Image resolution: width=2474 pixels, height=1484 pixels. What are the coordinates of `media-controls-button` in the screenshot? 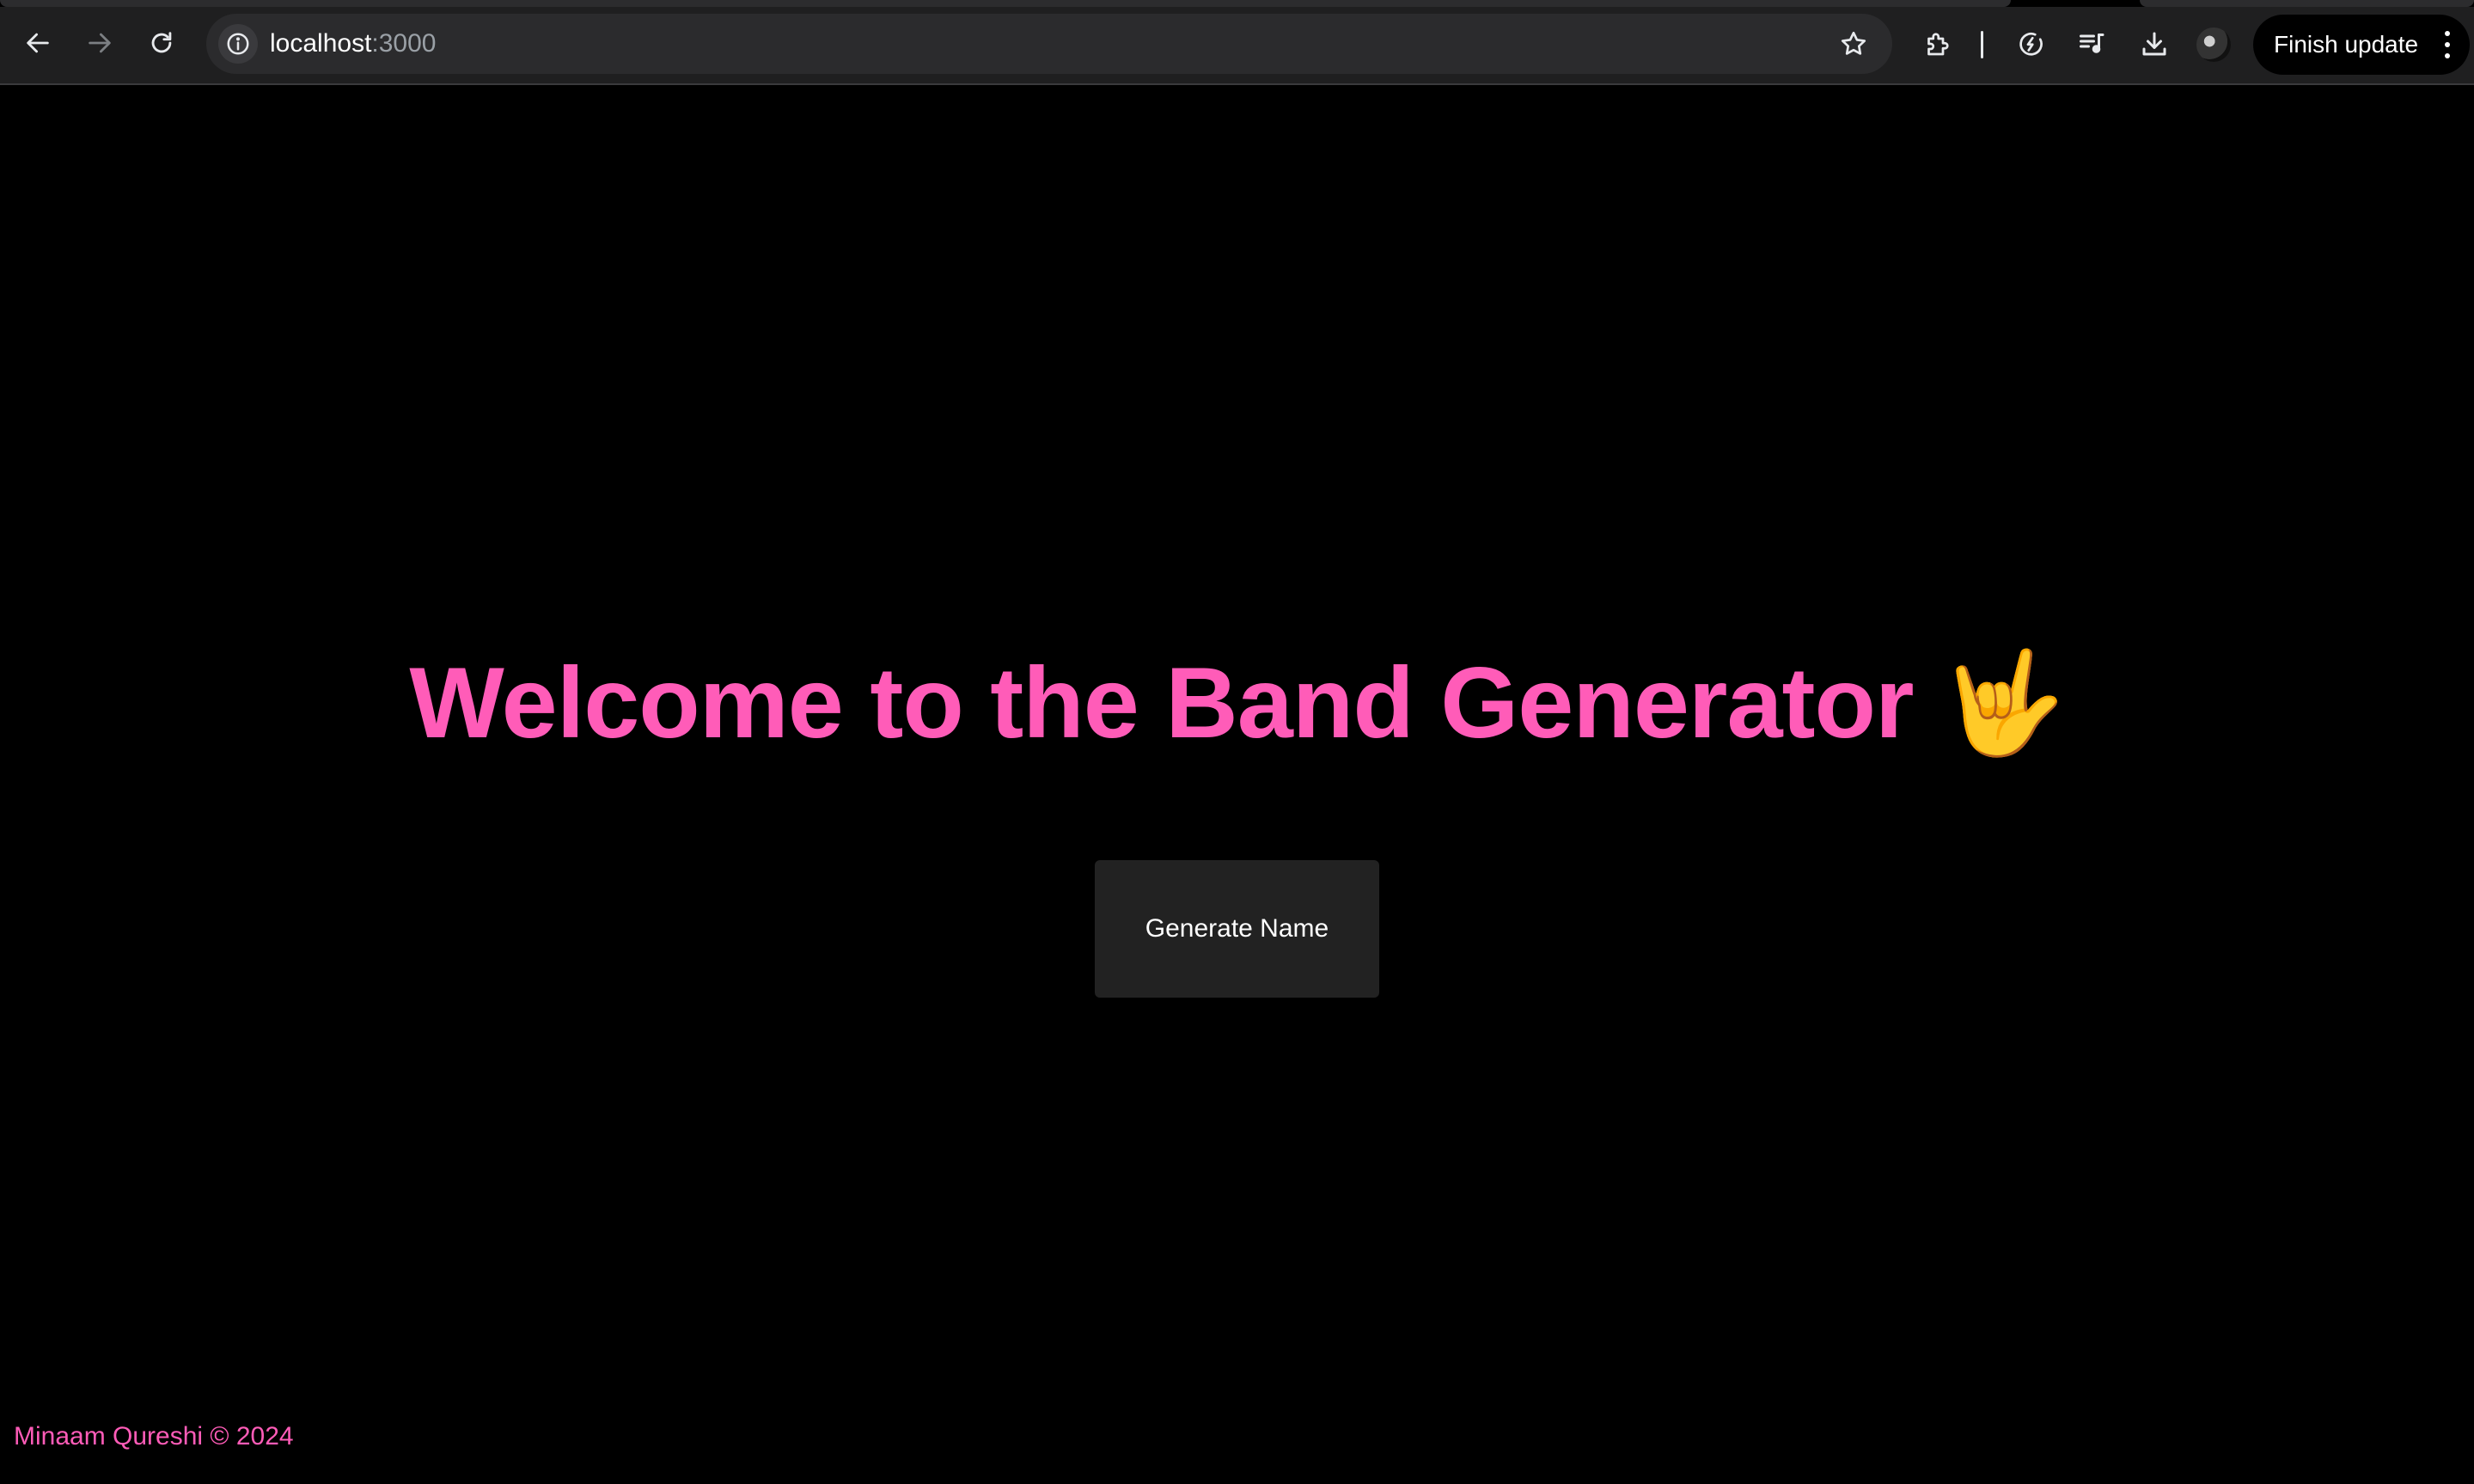 It's located at (2092, 44).